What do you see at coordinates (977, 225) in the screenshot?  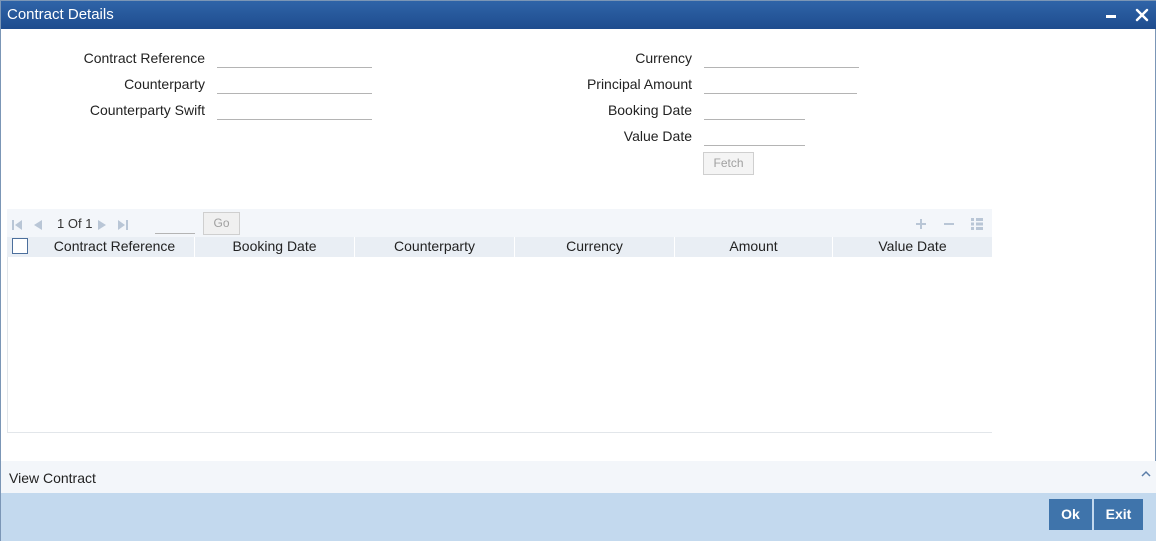 I see `list-view-icon` at bounding box center [977, 225].